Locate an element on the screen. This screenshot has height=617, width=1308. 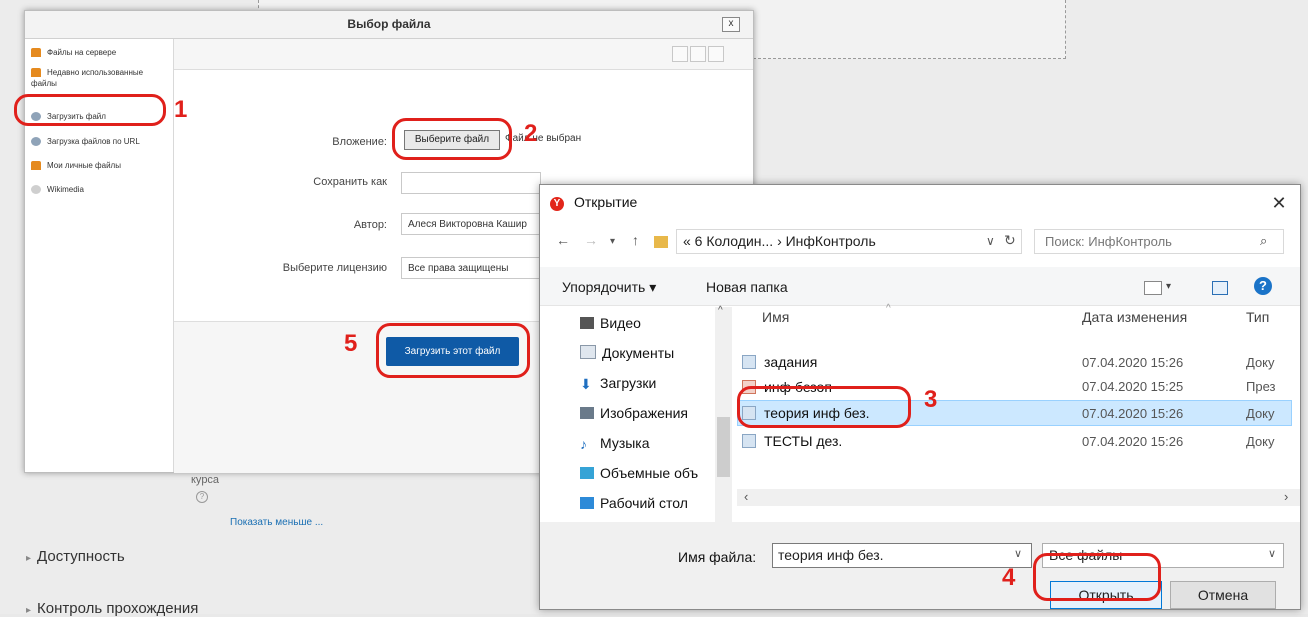
close-icon: ✕ is located at coordinates (1279, 203).